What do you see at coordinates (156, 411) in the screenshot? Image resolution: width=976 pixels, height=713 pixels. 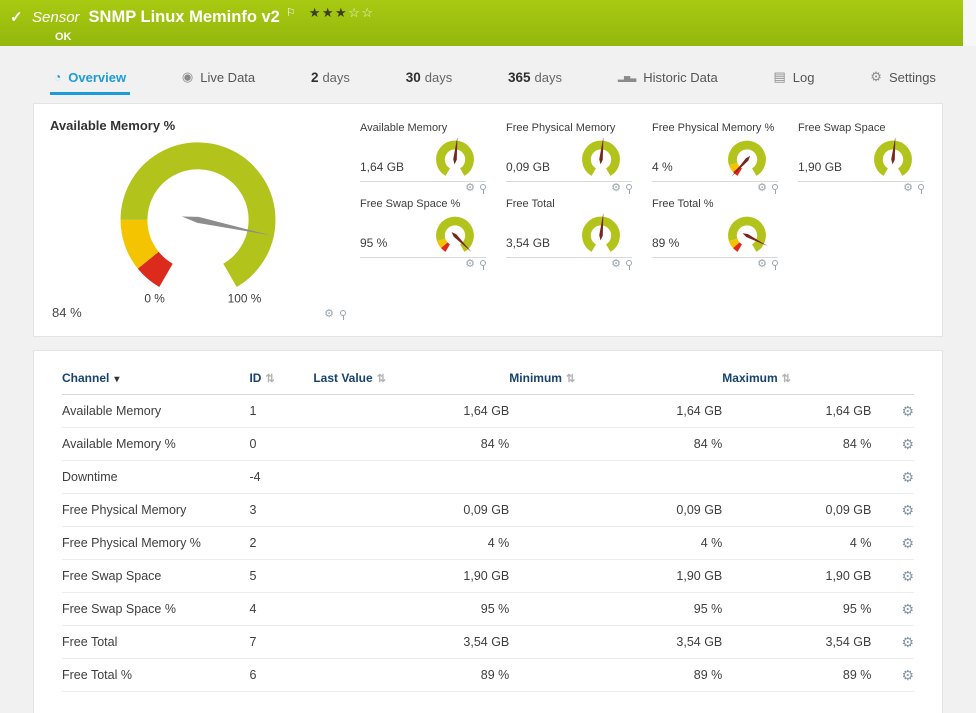 I see `channel-name: Available Memory` at bounding box center [156, 411].